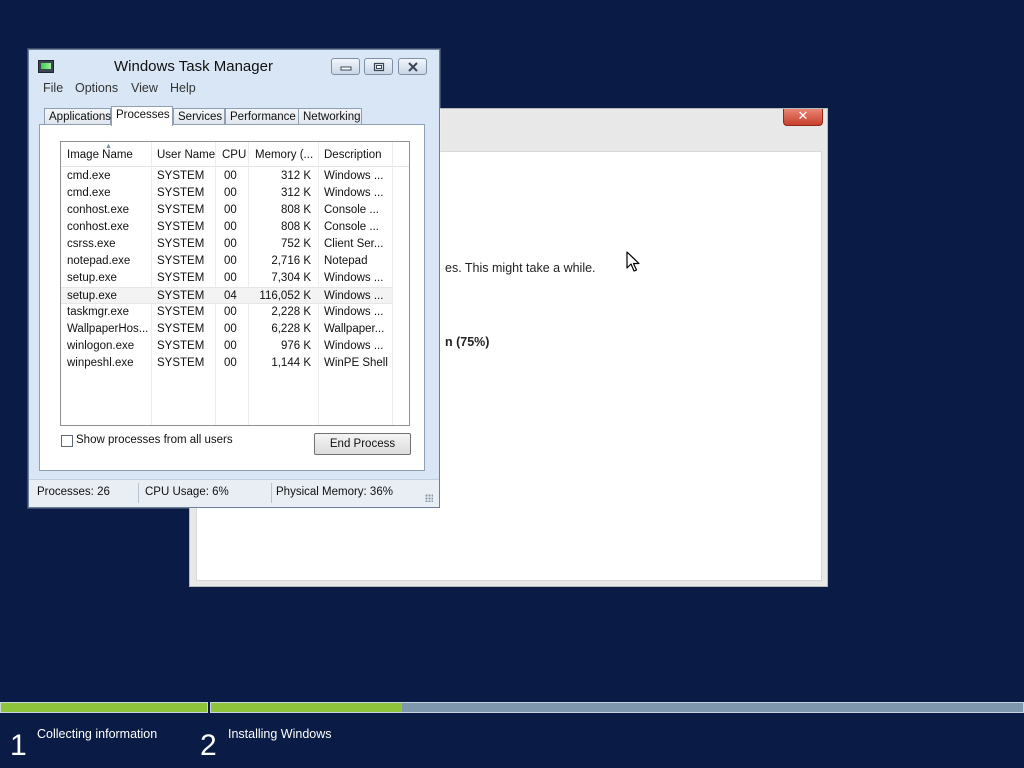 The height and width of the screenshot is (768, 1024). I want to click on process-name: notepad.exe, so click(99, 261).